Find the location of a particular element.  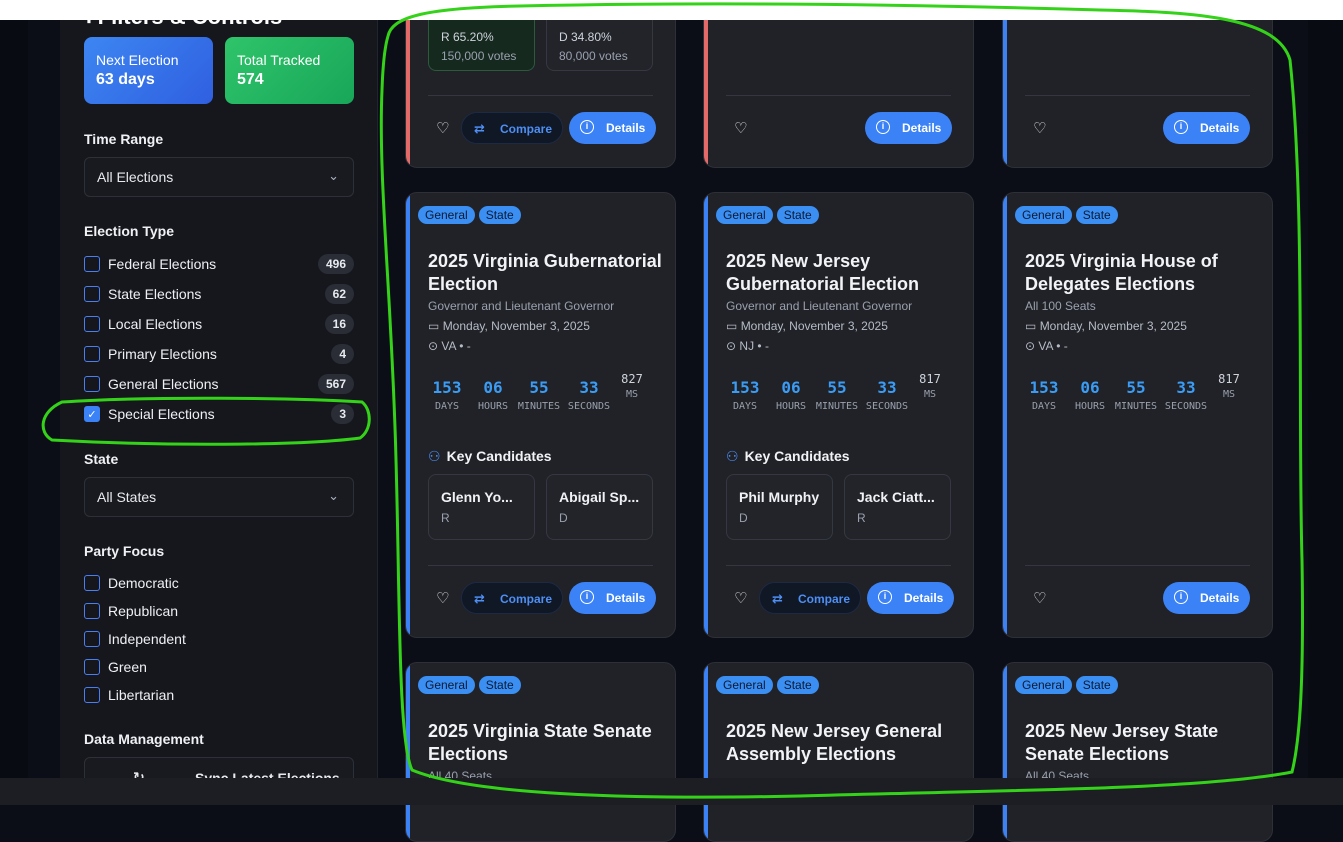

checkbox-label: Libertarian is located at coordinates (141, 695).